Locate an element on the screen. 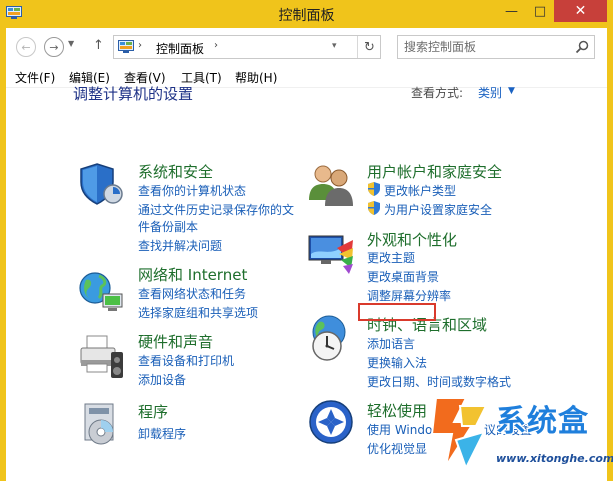 Image resolution: width=613 pixels, height=481 pixels. system-security-shield-icon is located at coordinates (101, 184).